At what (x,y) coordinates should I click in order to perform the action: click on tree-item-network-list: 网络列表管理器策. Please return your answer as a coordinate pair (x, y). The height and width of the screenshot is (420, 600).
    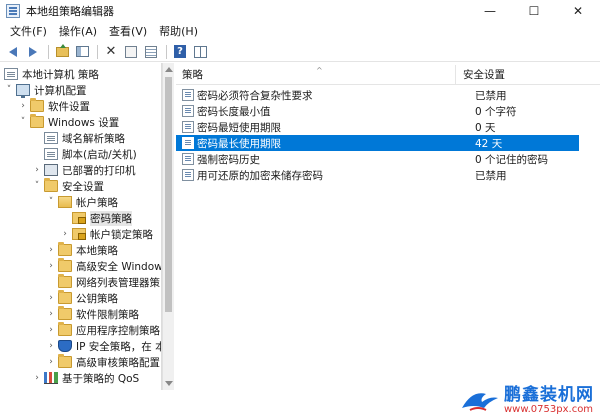
    Looking at the image, I should click on (103, 282).